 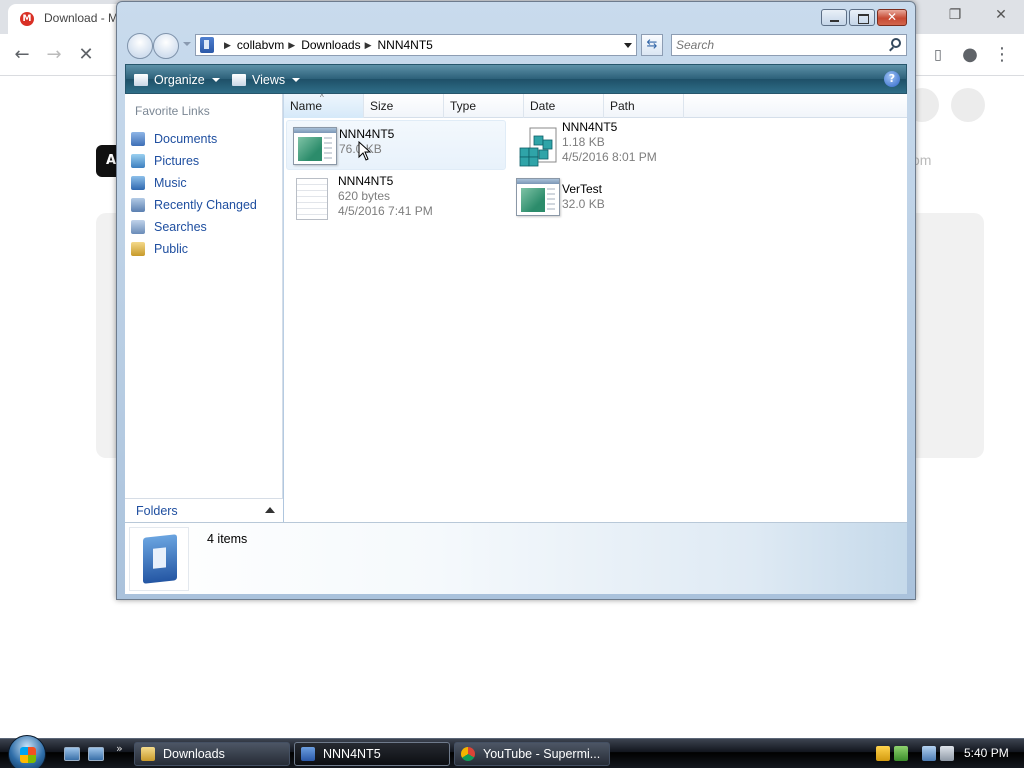 What do you see at coordinates (622, 106) in the screenshot?
I see `column-label: Path` at bounding box center [622, 106].